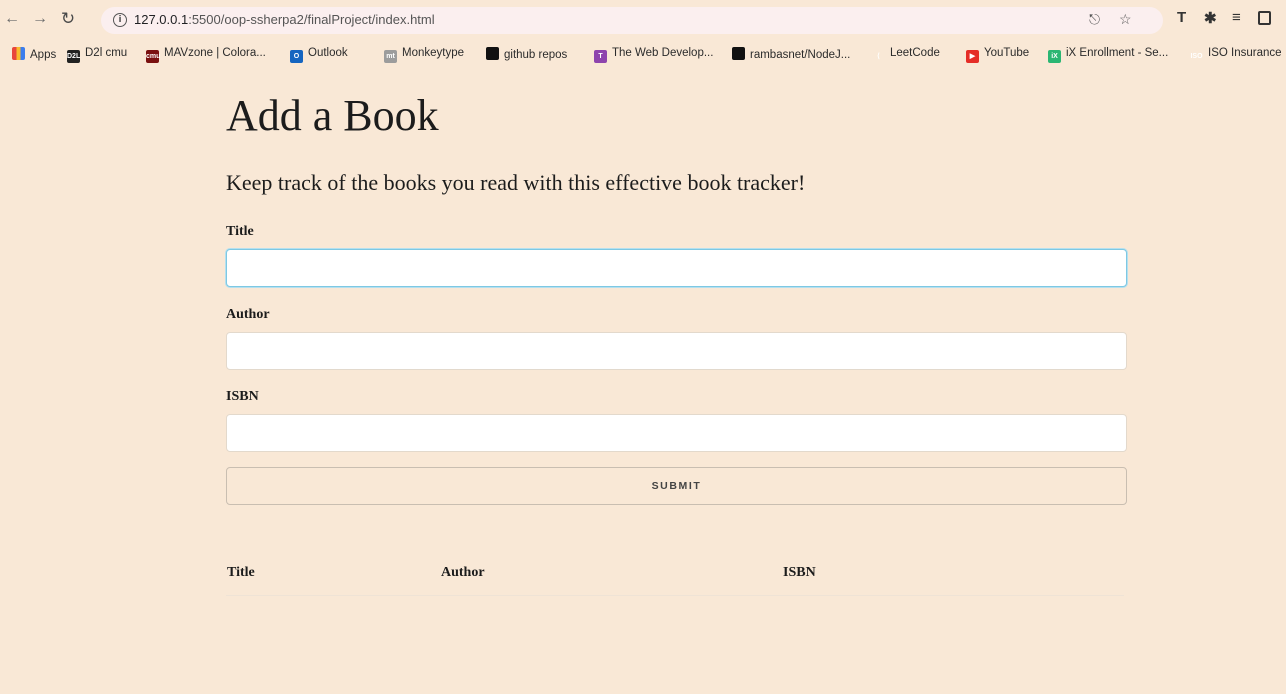 The width and height of the screenshot is (1286, 694). Describe the element at coordinates (676, 486) in the screenshot. I see `submit-button: SUBMIT` at that location.